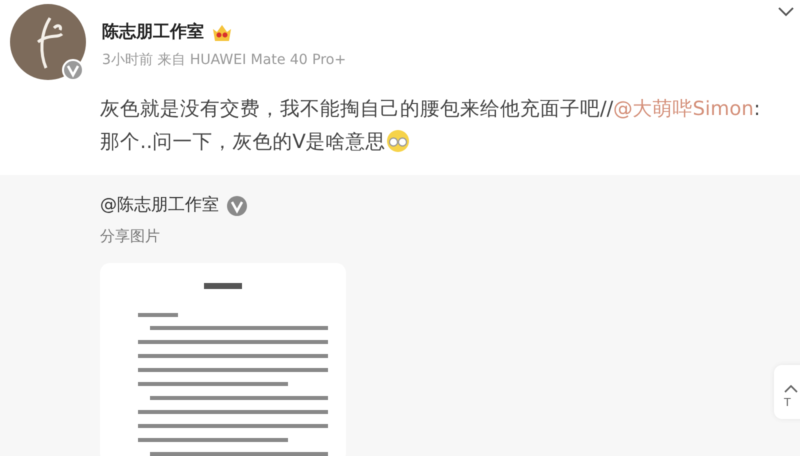  I want to click on post-time: 3小时前, so click(127, 60).